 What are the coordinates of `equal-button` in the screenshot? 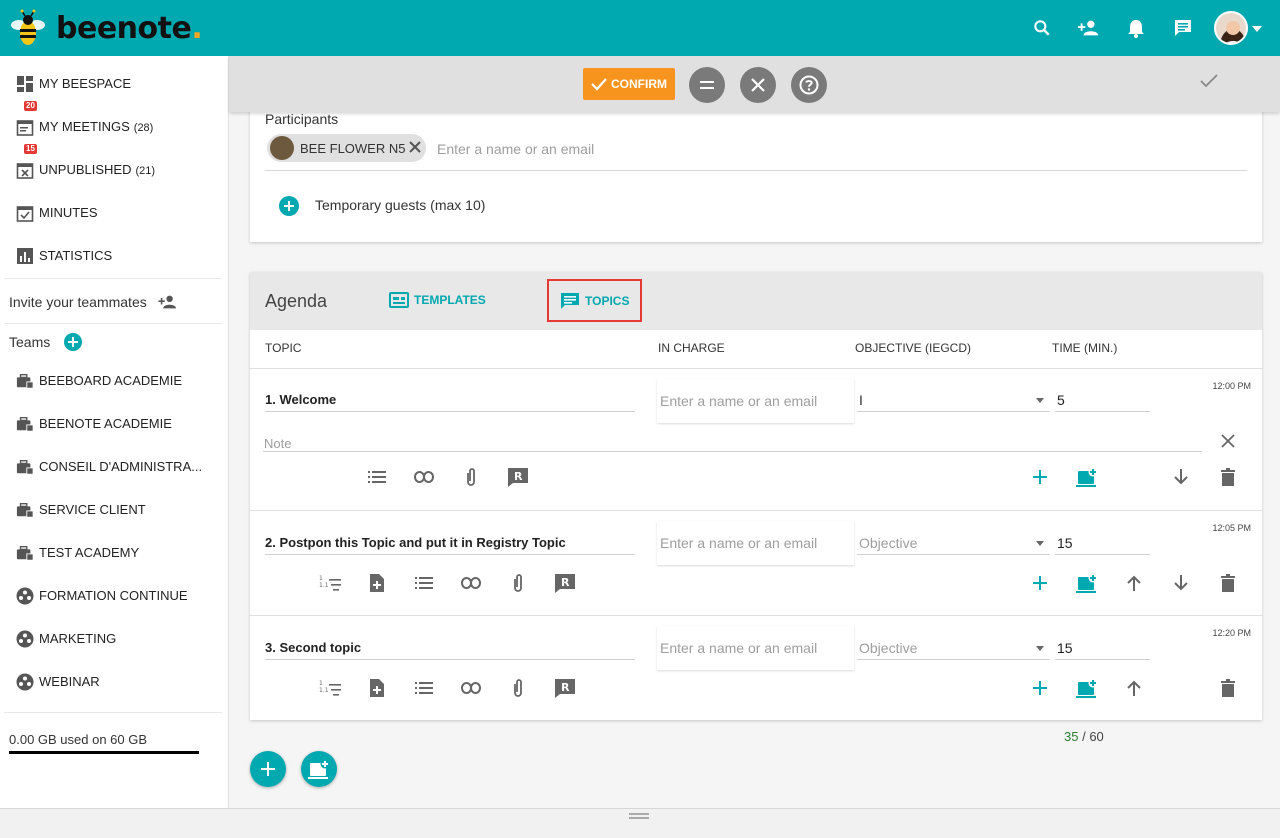 It's located at (707, 85).